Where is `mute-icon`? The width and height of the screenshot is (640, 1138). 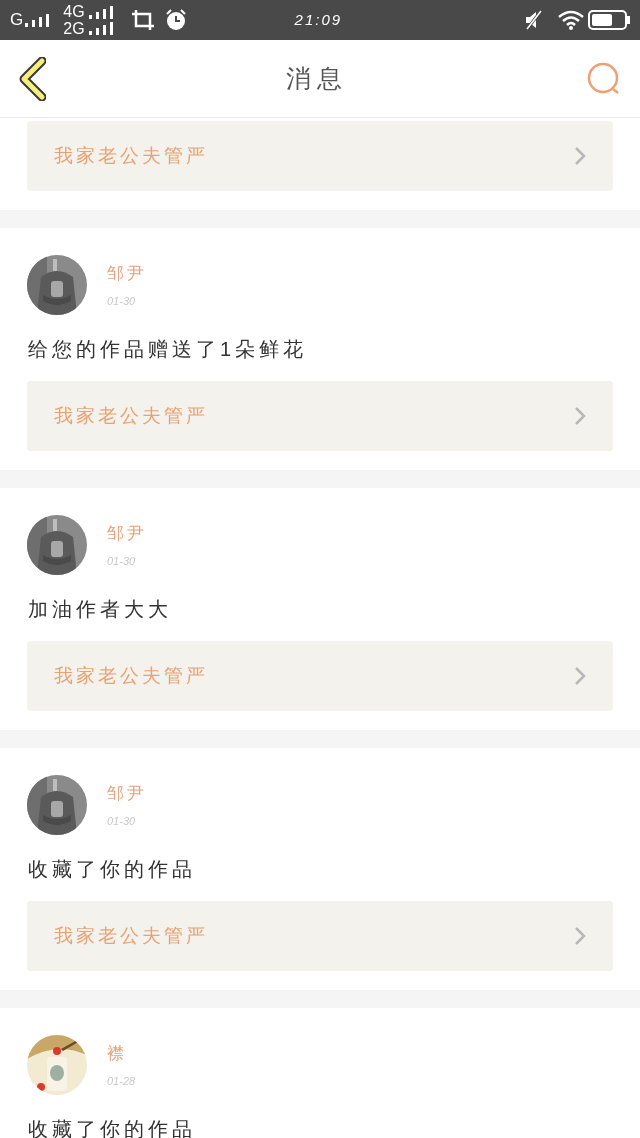 mute-icon is located at coordinates (534, 20).